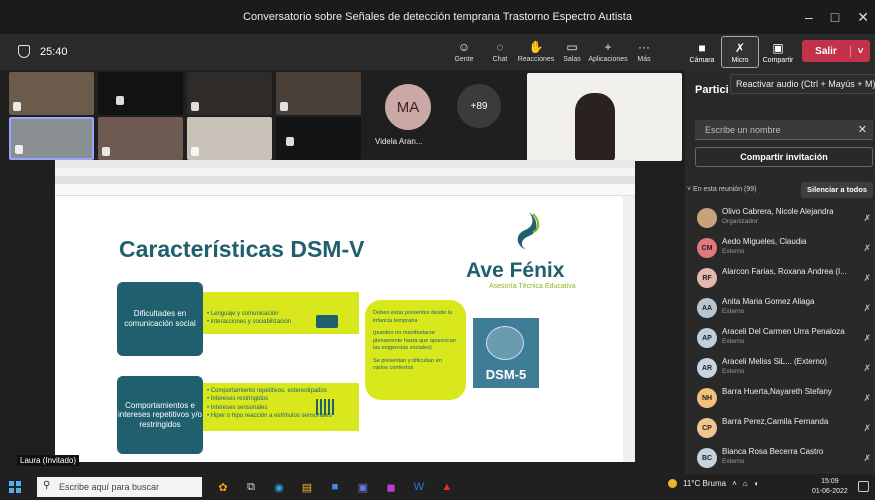  What do you see at coordinates (242, 249) in the screenshot?
I see `slide-title: Características DSM-V` at bounding box center [242, 249].